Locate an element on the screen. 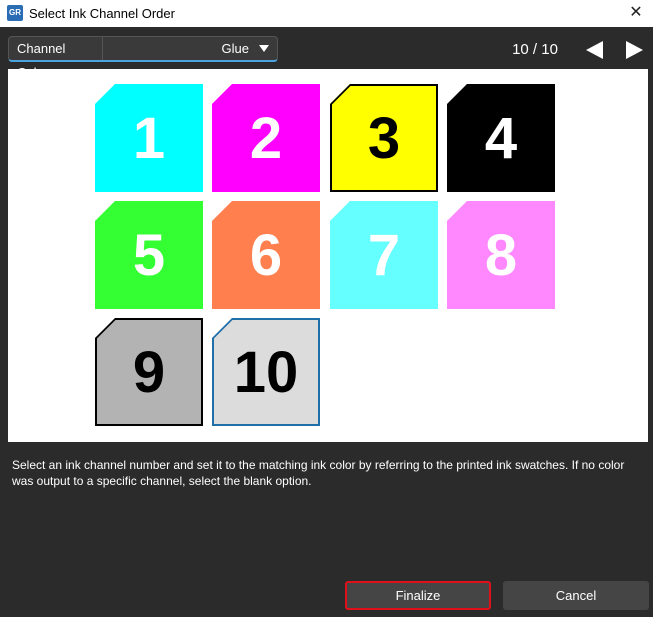 The image size is (653, 617). swatch-number: 4 is located at coordinates (501, 138).